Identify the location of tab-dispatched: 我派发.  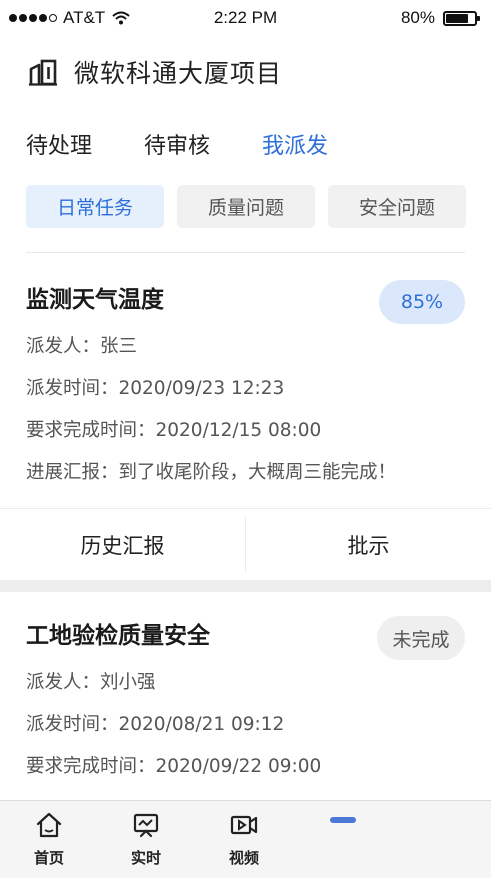
(295, 144).